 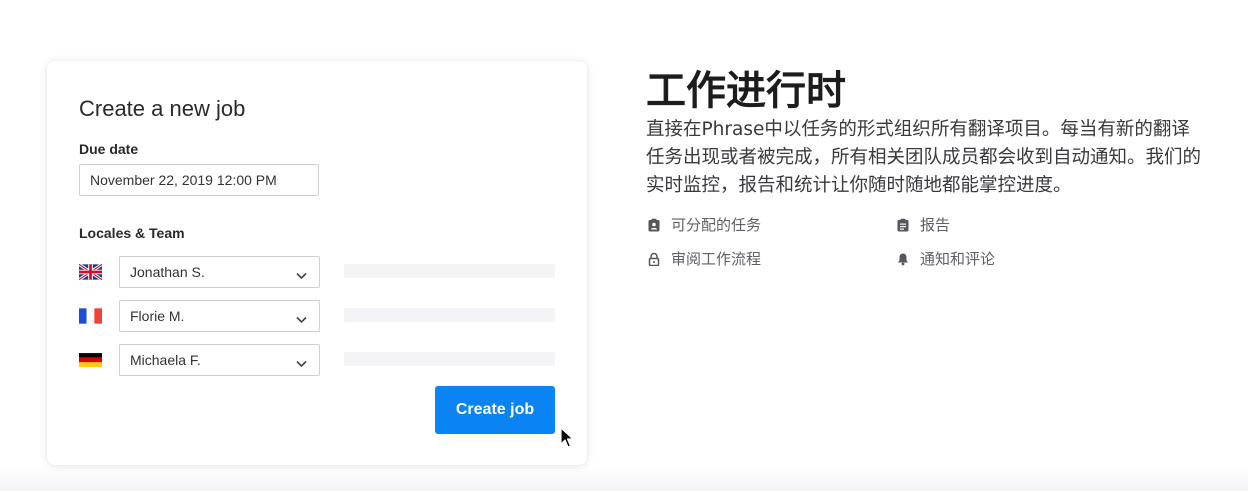 I want to click on locale-row: Michaela F., so click(x=317, y=360).